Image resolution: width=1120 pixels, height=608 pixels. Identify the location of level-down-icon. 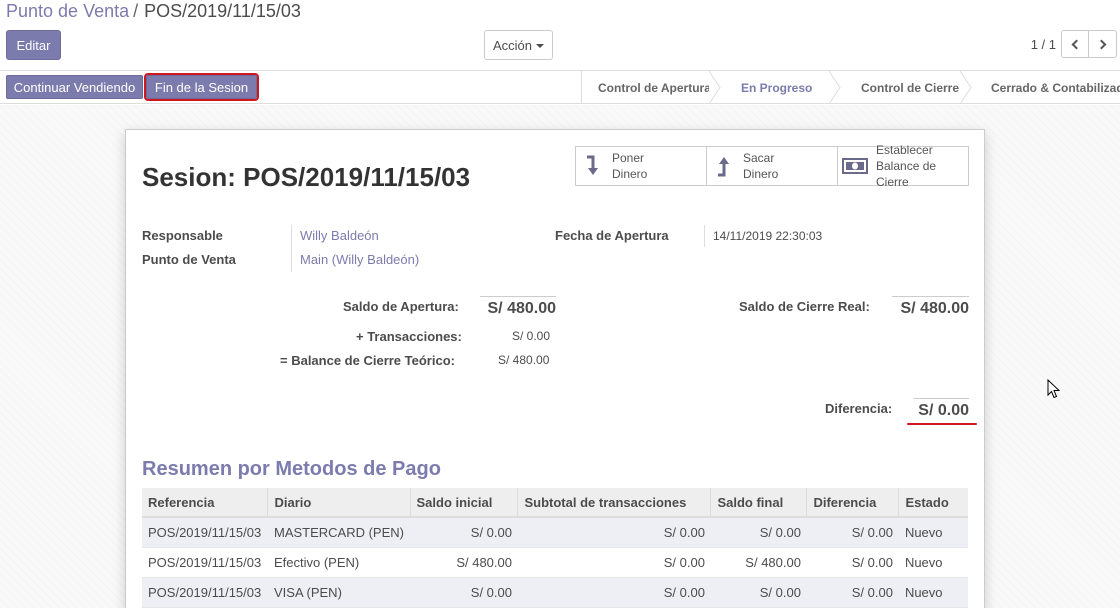
(592, 165).